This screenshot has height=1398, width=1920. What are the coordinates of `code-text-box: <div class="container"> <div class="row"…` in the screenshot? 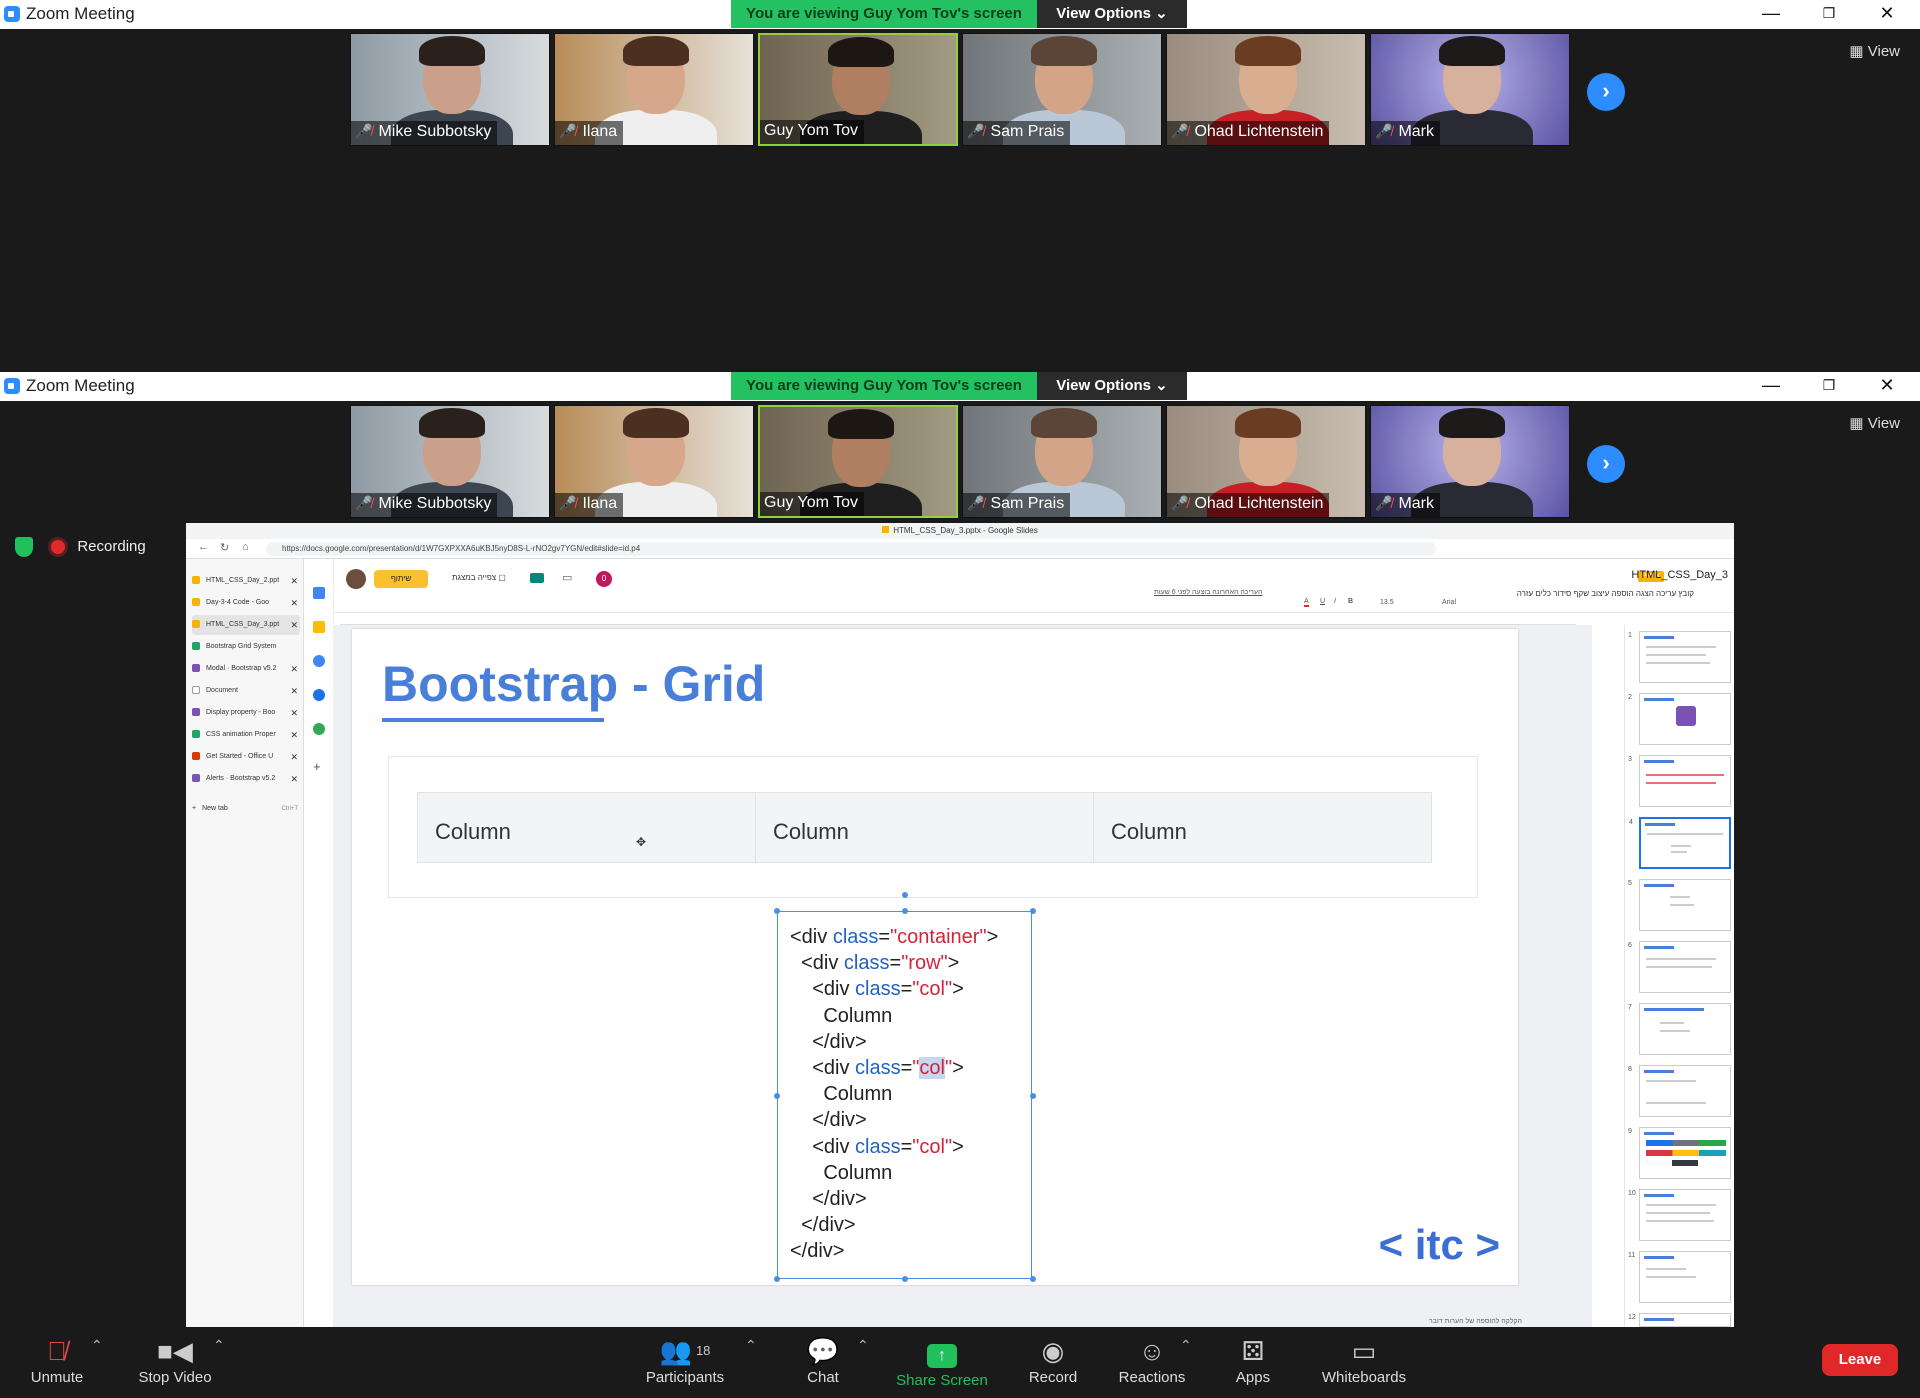 It's located at (904, 1095).